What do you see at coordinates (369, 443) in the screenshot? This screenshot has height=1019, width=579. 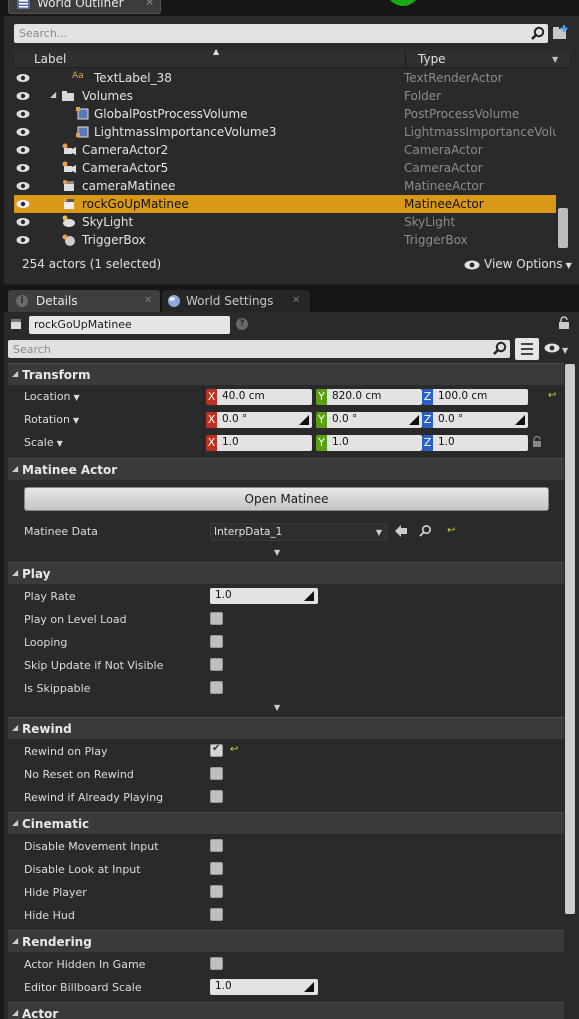 I see `scale-y-field: Y 1.0` at bounding box center [369, 443].